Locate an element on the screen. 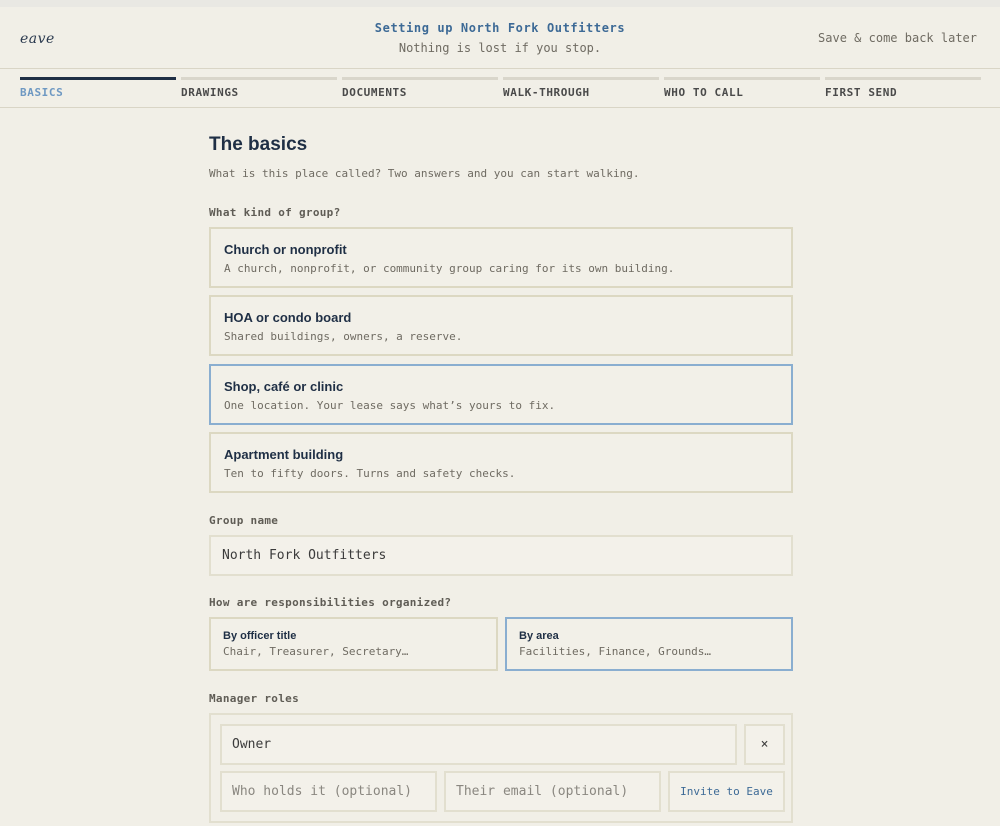 The image size is (1000, 826). tab-drawings: DRAWINGS is located at coordinates (259, 92).